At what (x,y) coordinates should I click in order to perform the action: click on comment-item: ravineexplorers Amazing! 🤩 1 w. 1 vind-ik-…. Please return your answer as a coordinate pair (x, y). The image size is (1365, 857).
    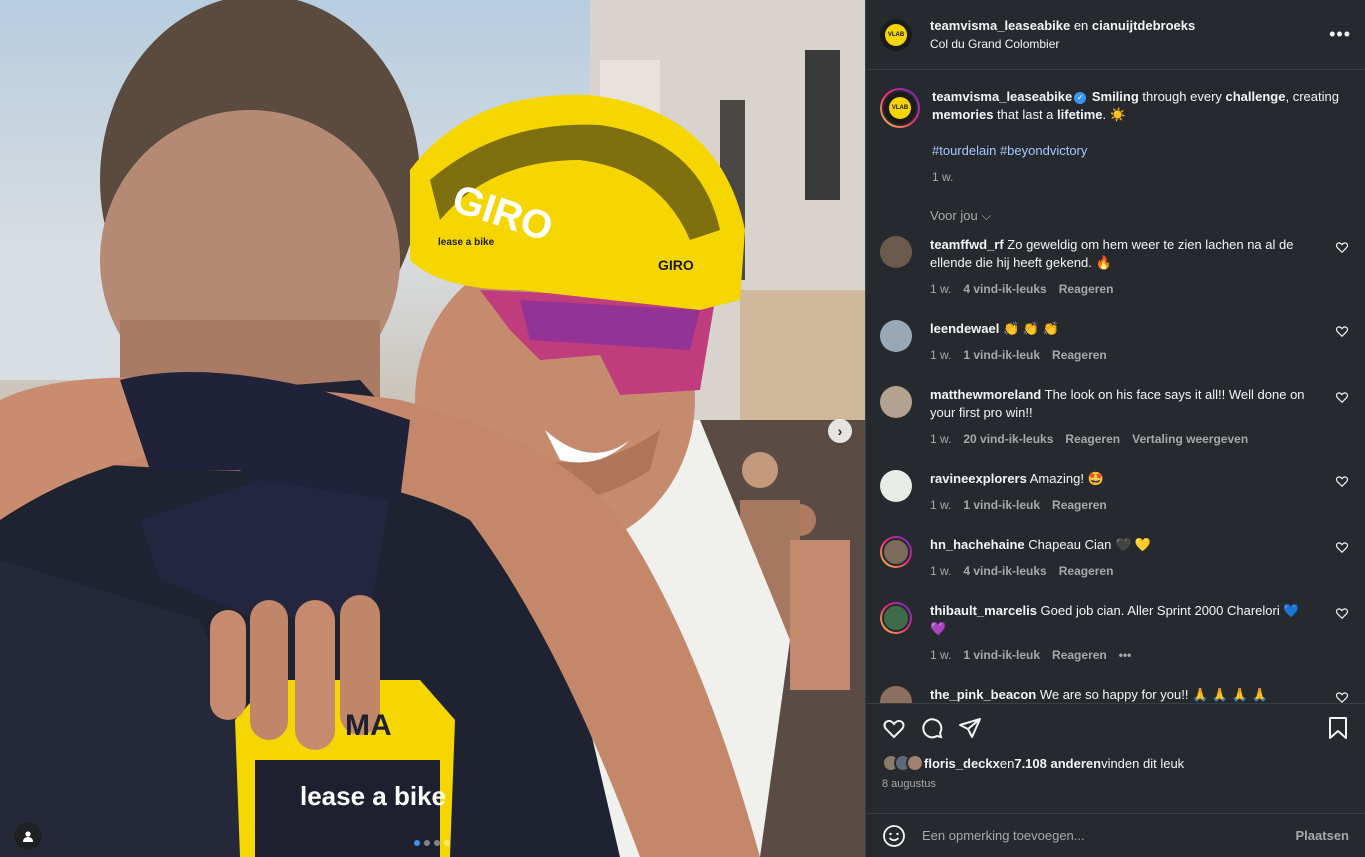
    Looking at the image, I should click on (1115, 492).